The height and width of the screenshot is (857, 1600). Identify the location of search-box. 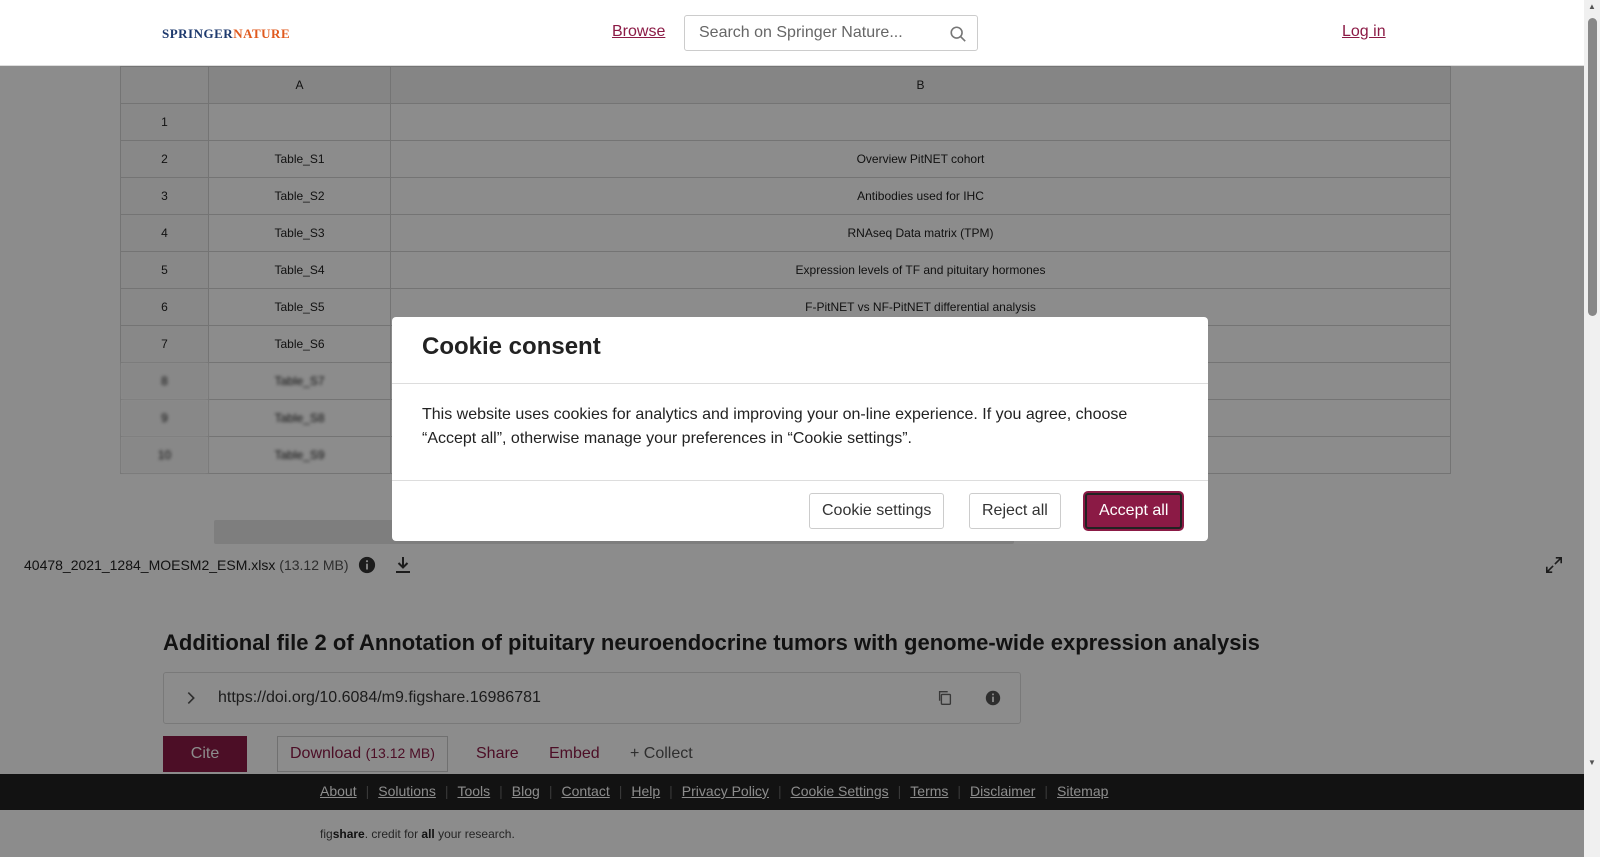
(831, 33).